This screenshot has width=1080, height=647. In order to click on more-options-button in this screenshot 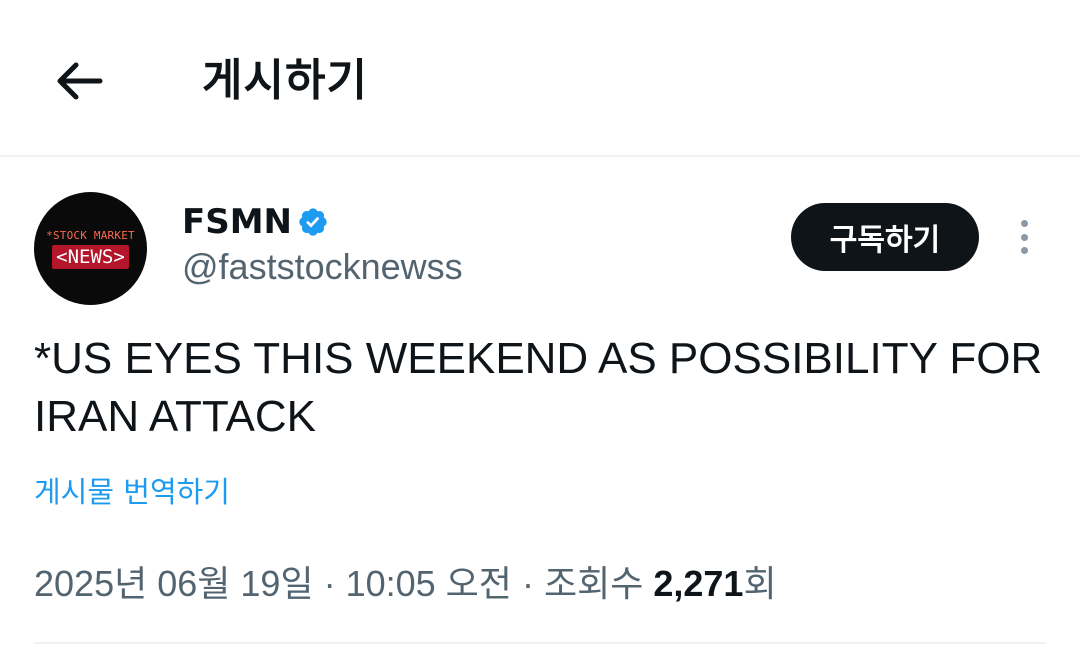, I will do `click(1024, 237)`.